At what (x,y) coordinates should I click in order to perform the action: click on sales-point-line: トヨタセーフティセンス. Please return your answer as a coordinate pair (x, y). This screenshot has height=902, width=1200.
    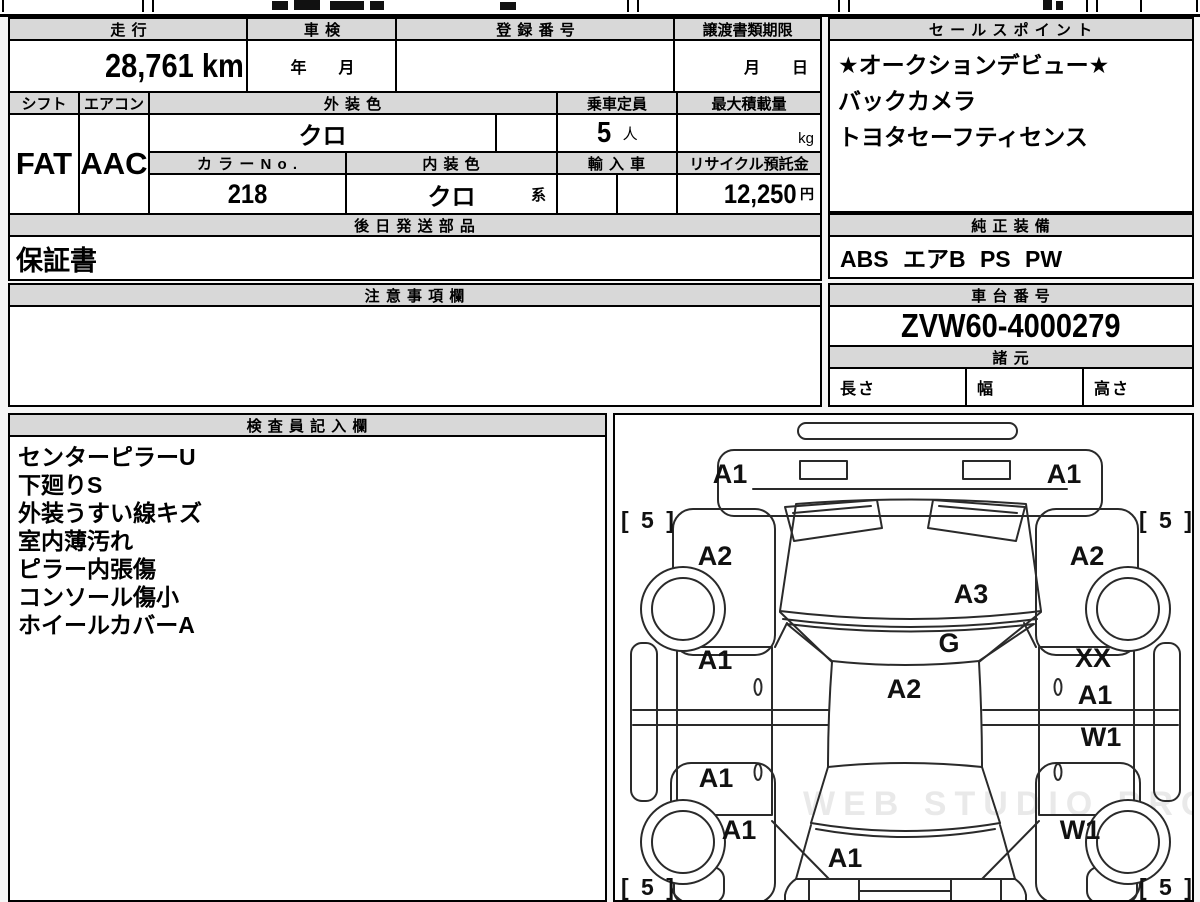
    Looking at the image, I should click on (963, 137).